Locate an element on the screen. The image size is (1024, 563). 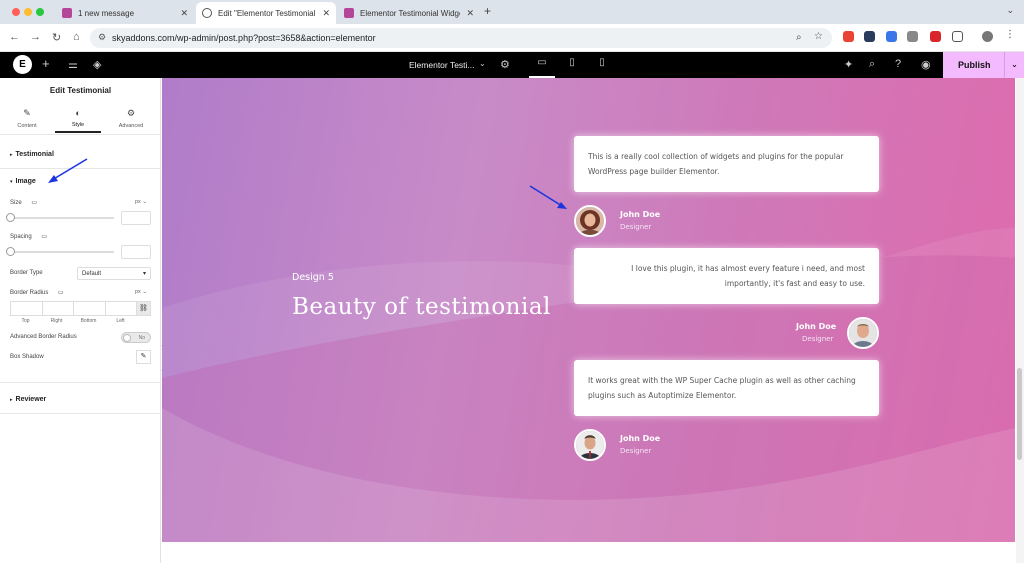
tablet-icon: ▯ is located at coordinates (572, 62).